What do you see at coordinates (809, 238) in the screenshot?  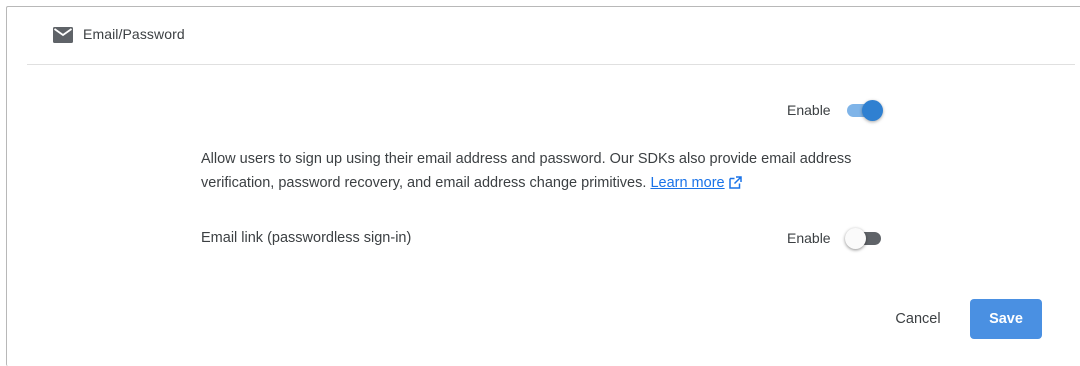 I see `email-link-enable-label: Enable` at bounding box center [809, 238].